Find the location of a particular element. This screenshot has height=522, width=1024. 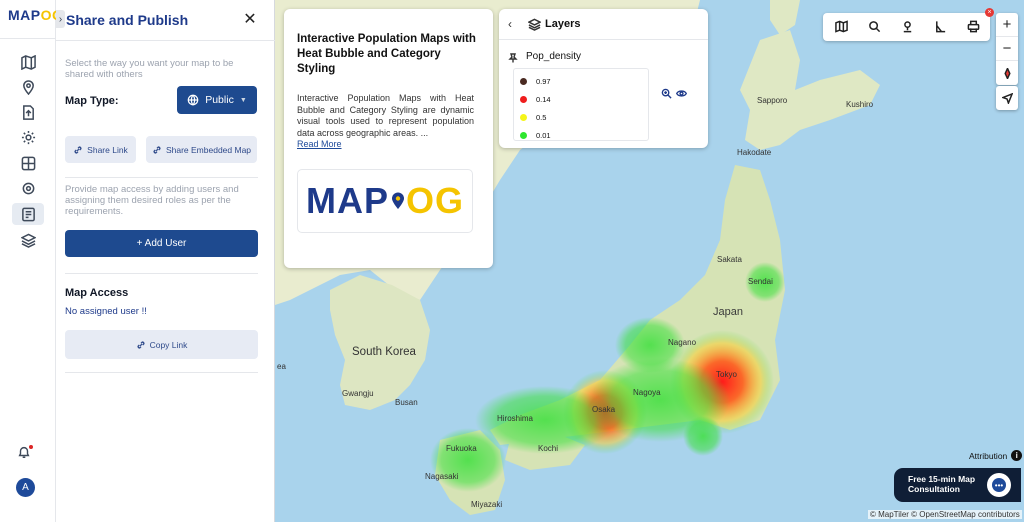

map-label-sapporo: Sapporo is located at coordinates (772, 100).